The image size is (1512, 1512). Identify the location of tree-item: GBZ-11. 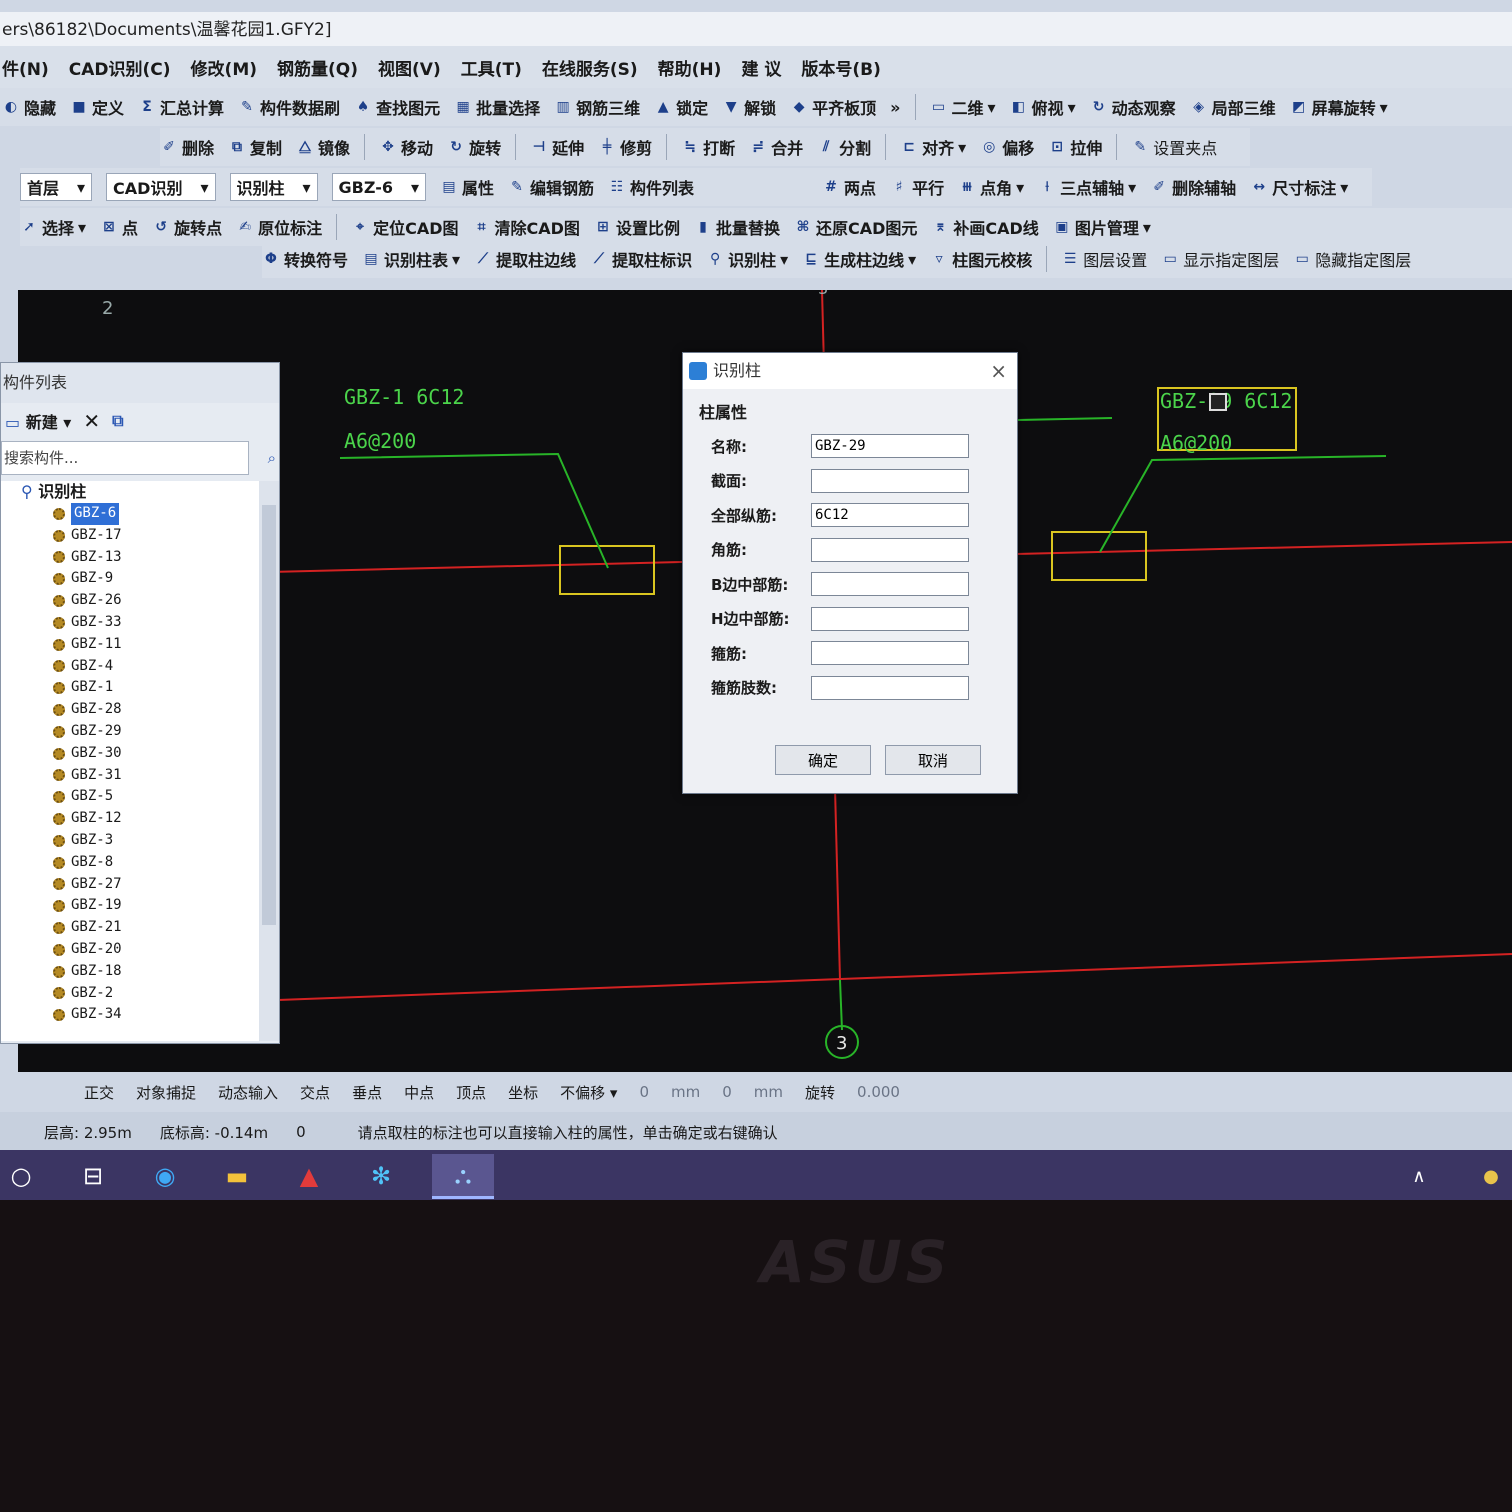
(130, 645).